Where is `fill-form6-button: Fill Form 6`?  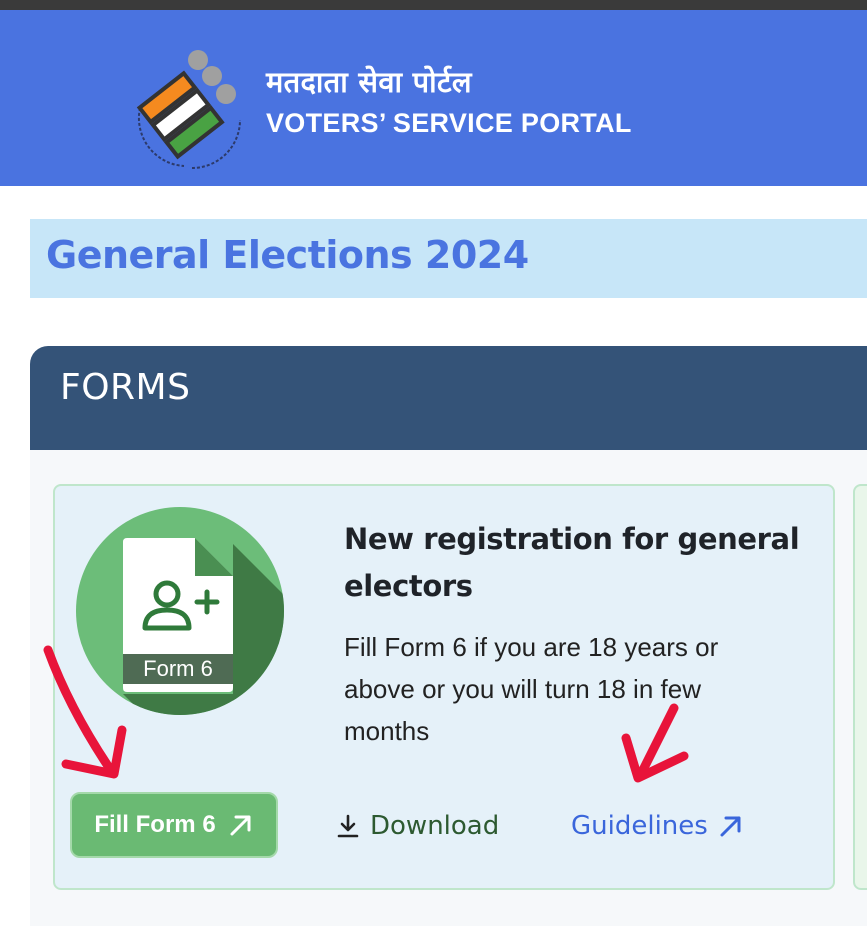 fill-form6-button: Fill Form 6 is located at coordinates (174, 825).